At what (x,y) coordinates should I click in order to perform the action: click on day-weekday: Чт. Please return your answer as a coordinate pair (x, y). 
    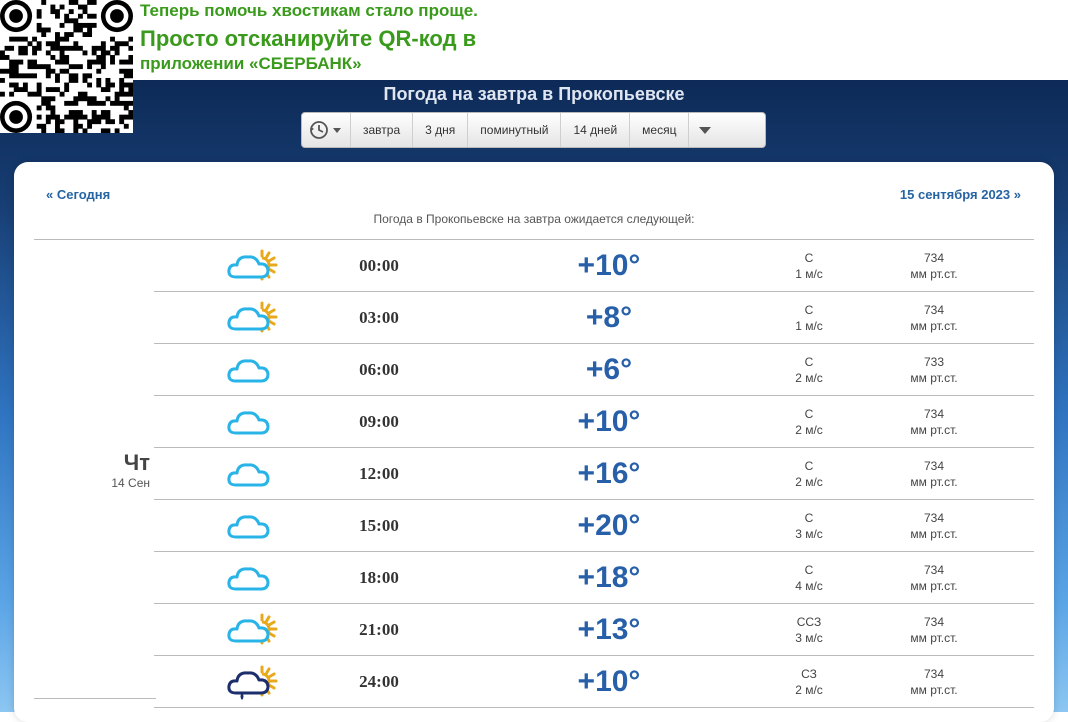
    Looking at the image, I should click on (136, 462).